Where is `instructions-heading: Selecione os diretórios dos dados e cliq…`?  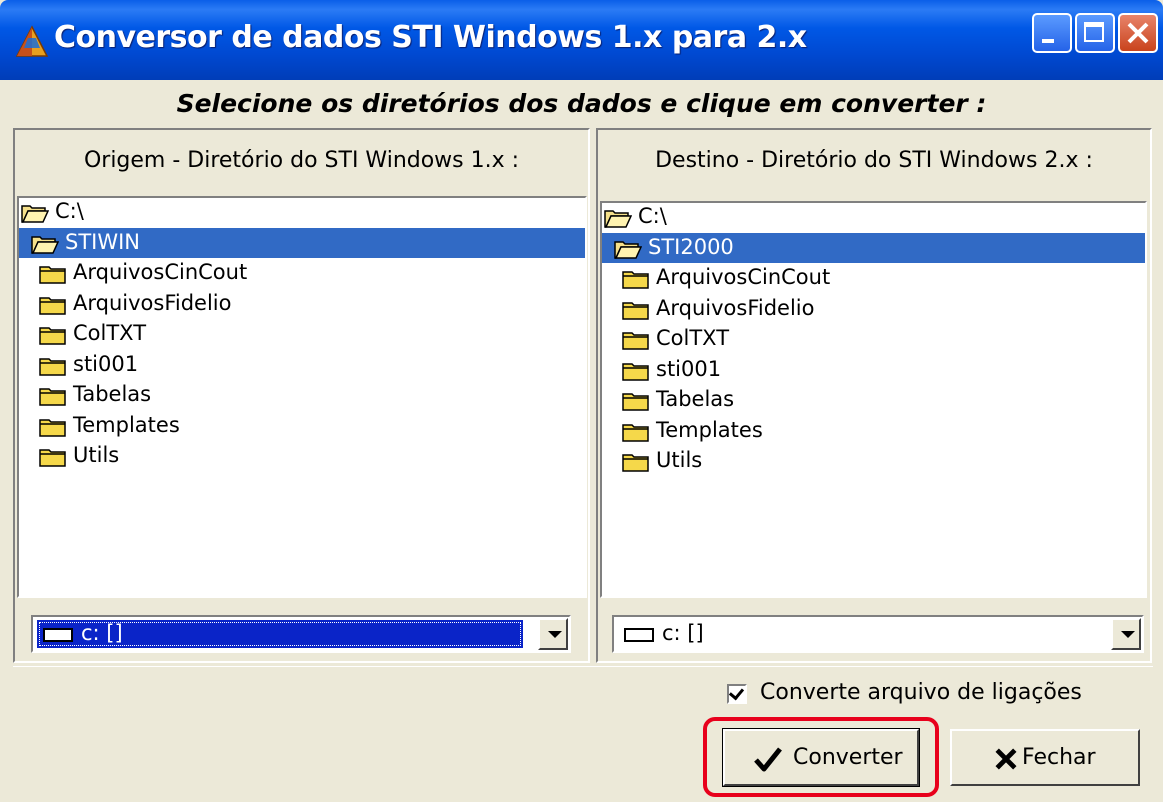
instructions-heading: Selecione os diretórios dos dados e cliq… is located at coordinates (581, 103).